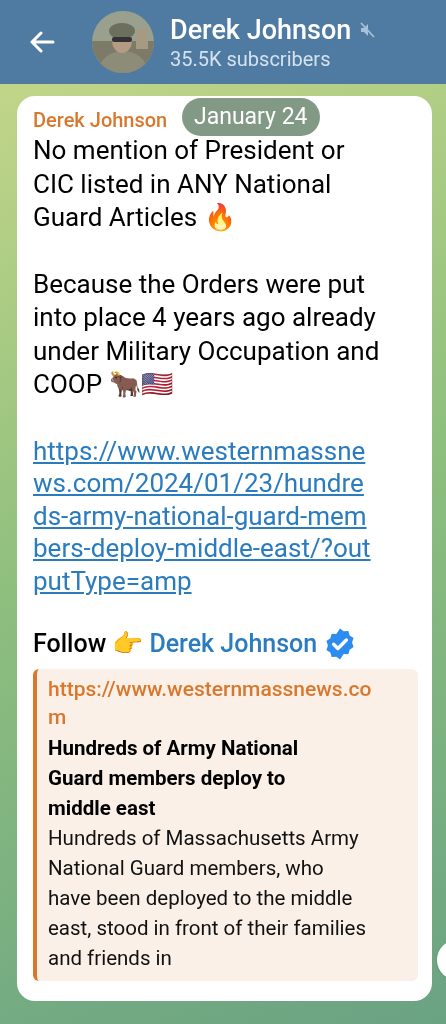  What do you see at coordinates (208, 898) in the screenshot?
I see `preview-description: Hundreds of Massachusetts Army National Guard members, who have been deployed to the middle east, stood in front of their families and friends in` at bounding box center [208, 898].